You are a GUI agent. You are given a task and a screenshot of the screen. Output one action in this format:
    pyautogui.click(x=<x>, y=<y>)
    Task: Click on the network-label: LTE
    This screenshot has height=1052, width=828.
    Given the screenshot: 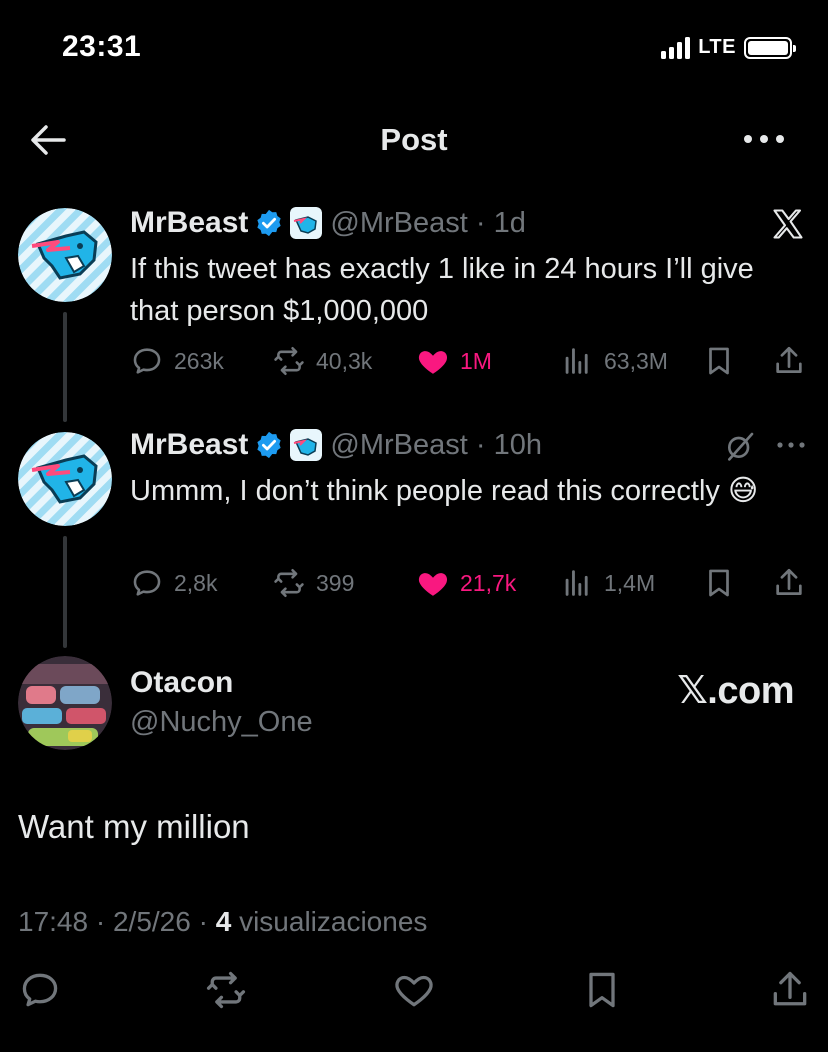 What is the action you would take?
    pyautogui.click(x=717, y=47)
    